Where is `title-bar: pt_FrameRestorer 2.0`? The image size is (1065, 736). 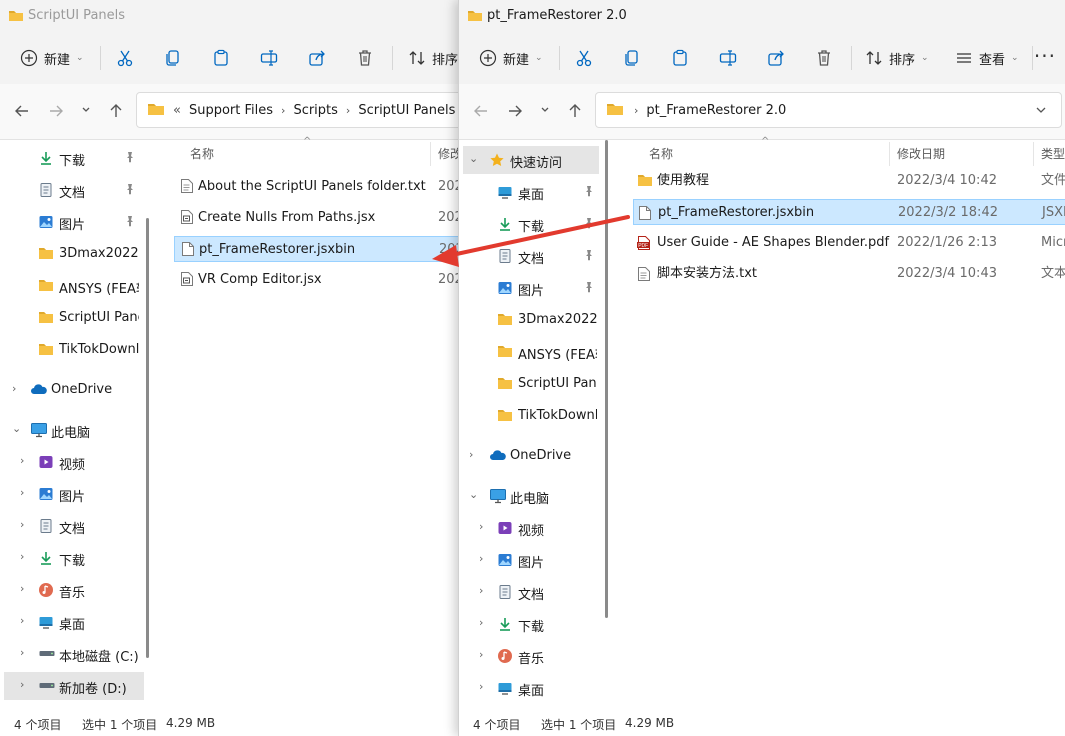
title-bar: pt_FrameRestorer 2.0 is located at coordinates (762, 16).